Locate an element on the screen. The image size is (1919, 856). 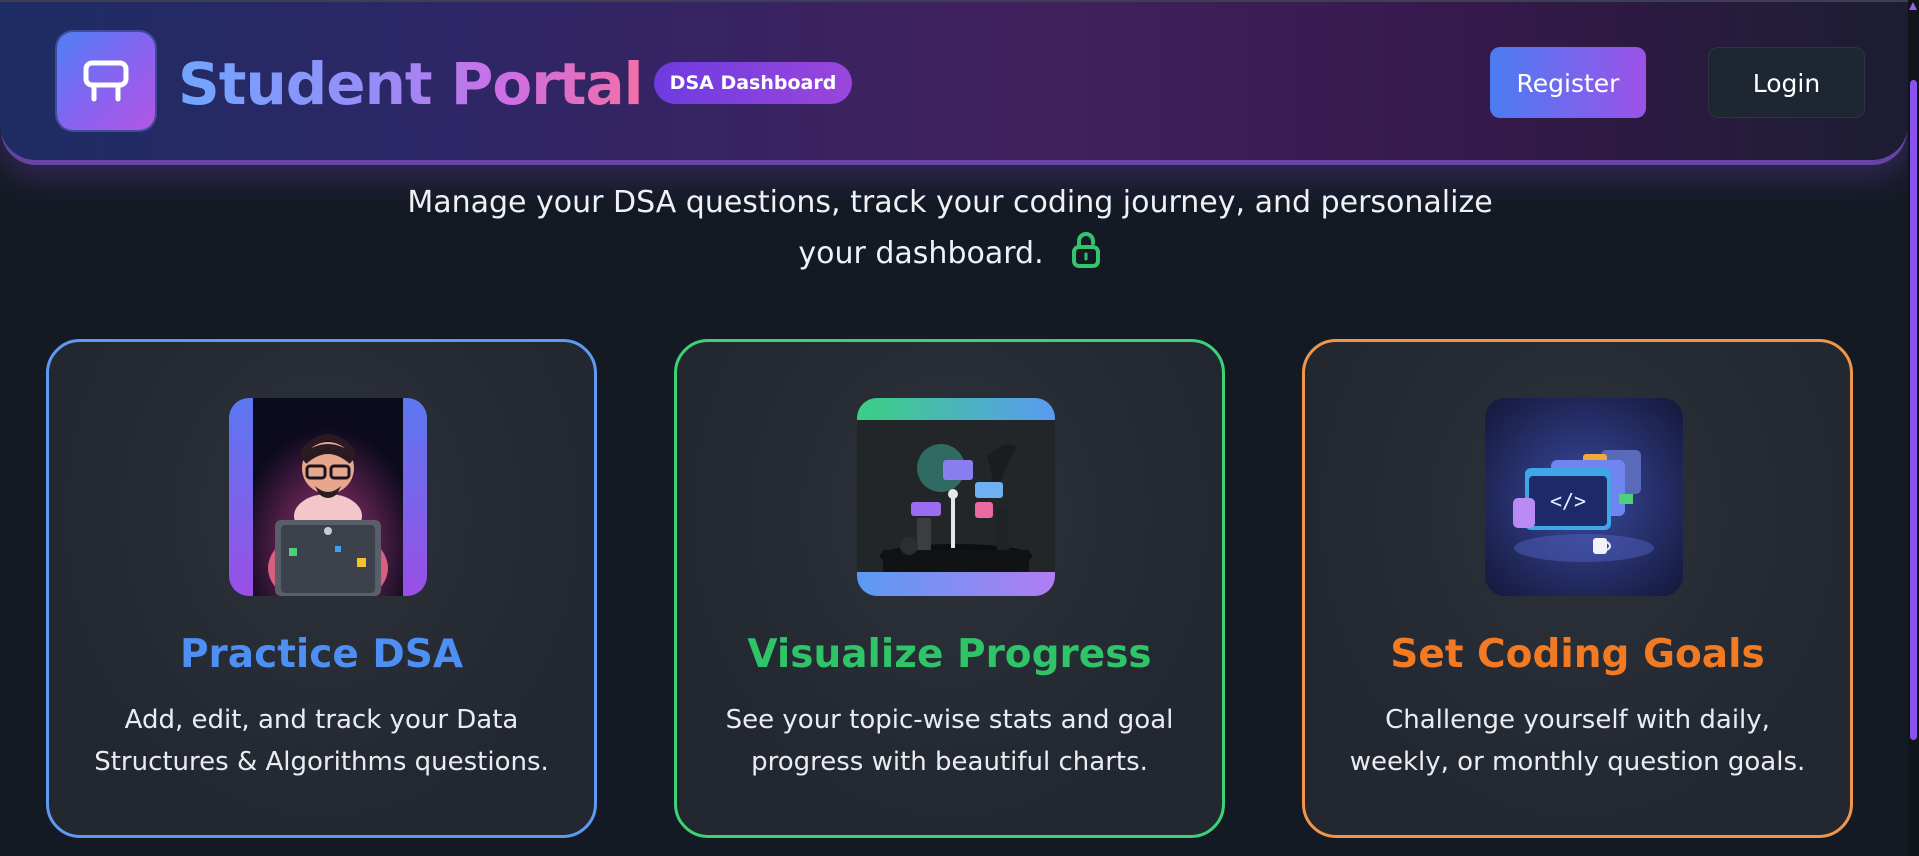
feature-card-title: Set Coding Goals is located at coordinates (1577, 654).